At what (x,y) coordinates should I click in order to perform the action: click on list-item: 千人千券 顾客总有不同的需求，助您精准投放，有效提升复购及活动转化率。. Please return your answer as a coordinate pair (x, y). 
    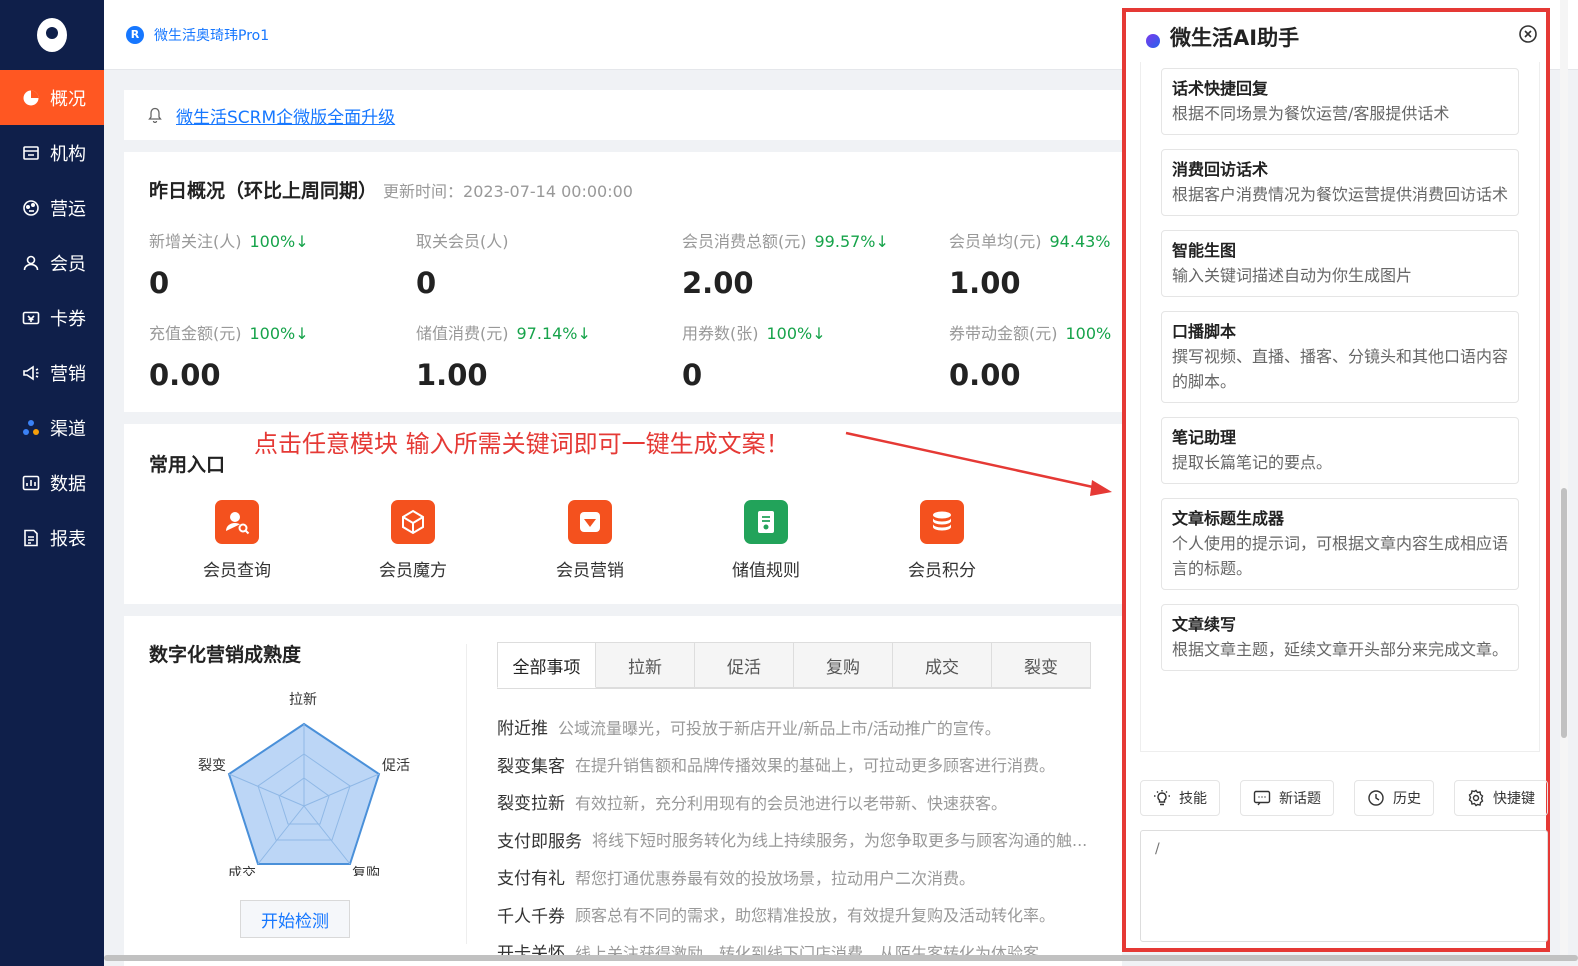
    Looking at the image, I should click on (809, 915).